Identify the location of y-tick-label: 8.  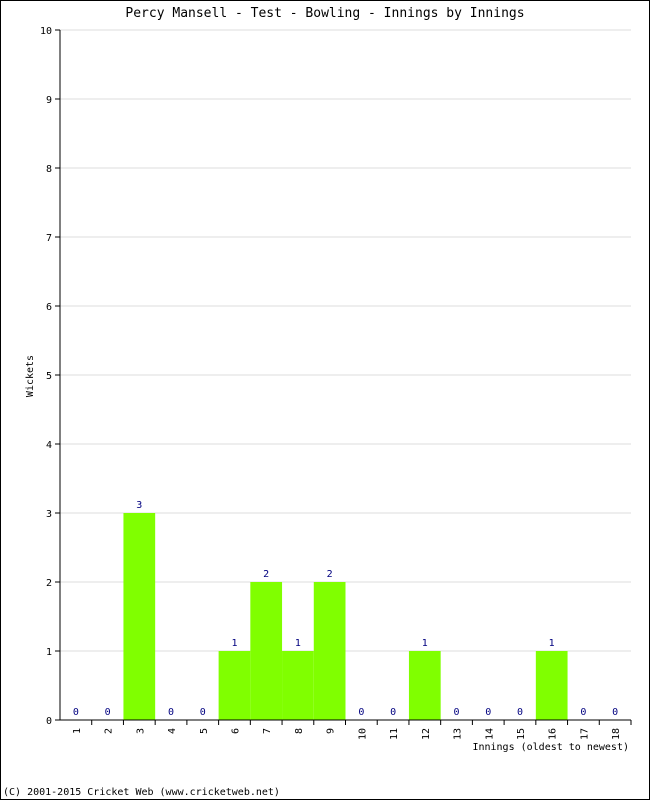
(49, 169).